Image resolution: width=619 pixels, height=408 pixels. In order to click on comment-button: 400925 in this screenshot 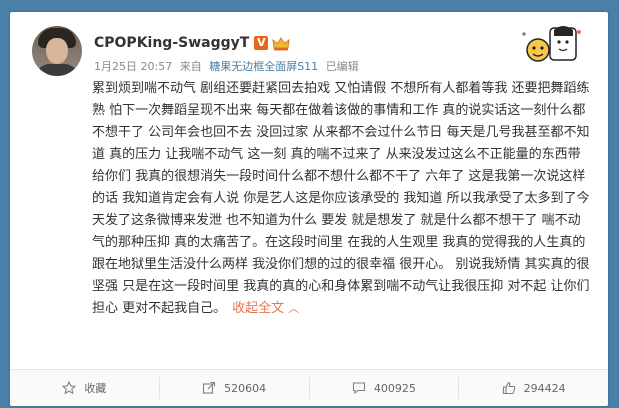, I will do `click(383, 388)`.